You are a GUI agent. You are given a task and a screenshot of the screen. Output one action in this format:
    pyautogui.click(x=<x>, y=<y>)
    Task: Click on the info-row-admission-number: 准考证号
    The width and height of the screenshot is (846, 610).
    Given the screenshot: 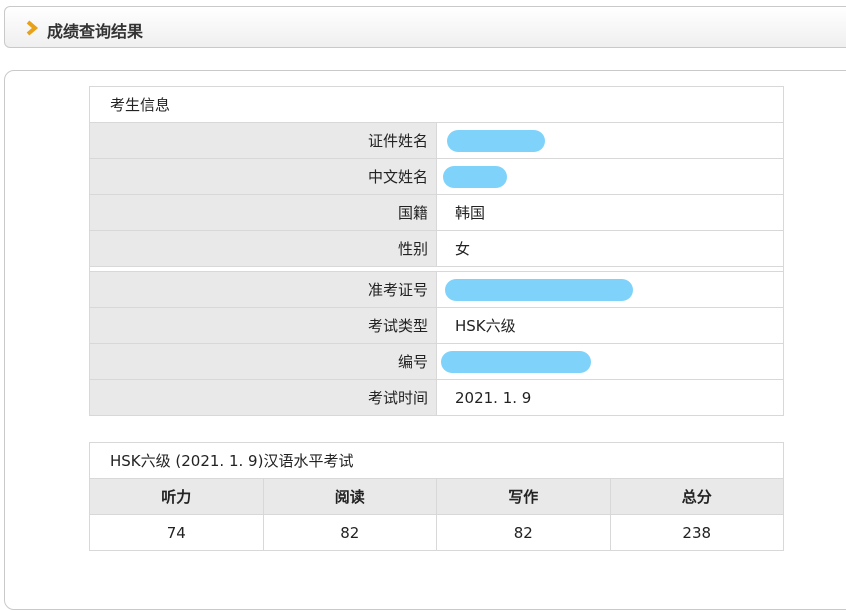 What is the action you would take?
    pyautogui.click(x=436, y=289)
    